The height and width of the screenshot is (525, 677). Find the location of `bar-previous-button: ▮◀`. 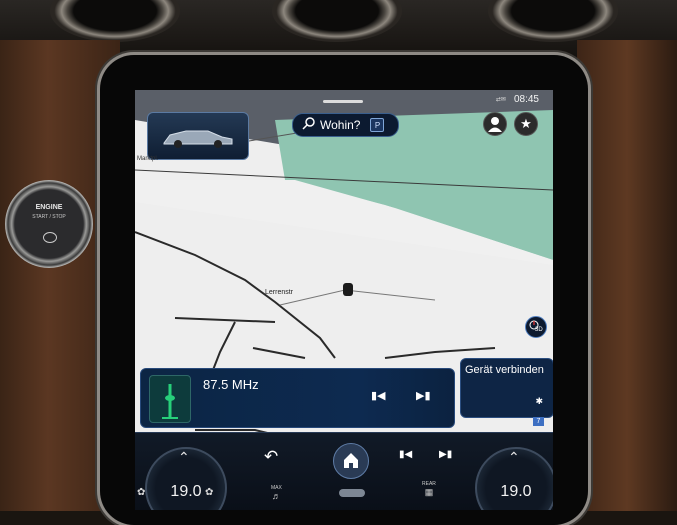

bar-previous-button: ▮◀ is located at coordinates (405, 454).